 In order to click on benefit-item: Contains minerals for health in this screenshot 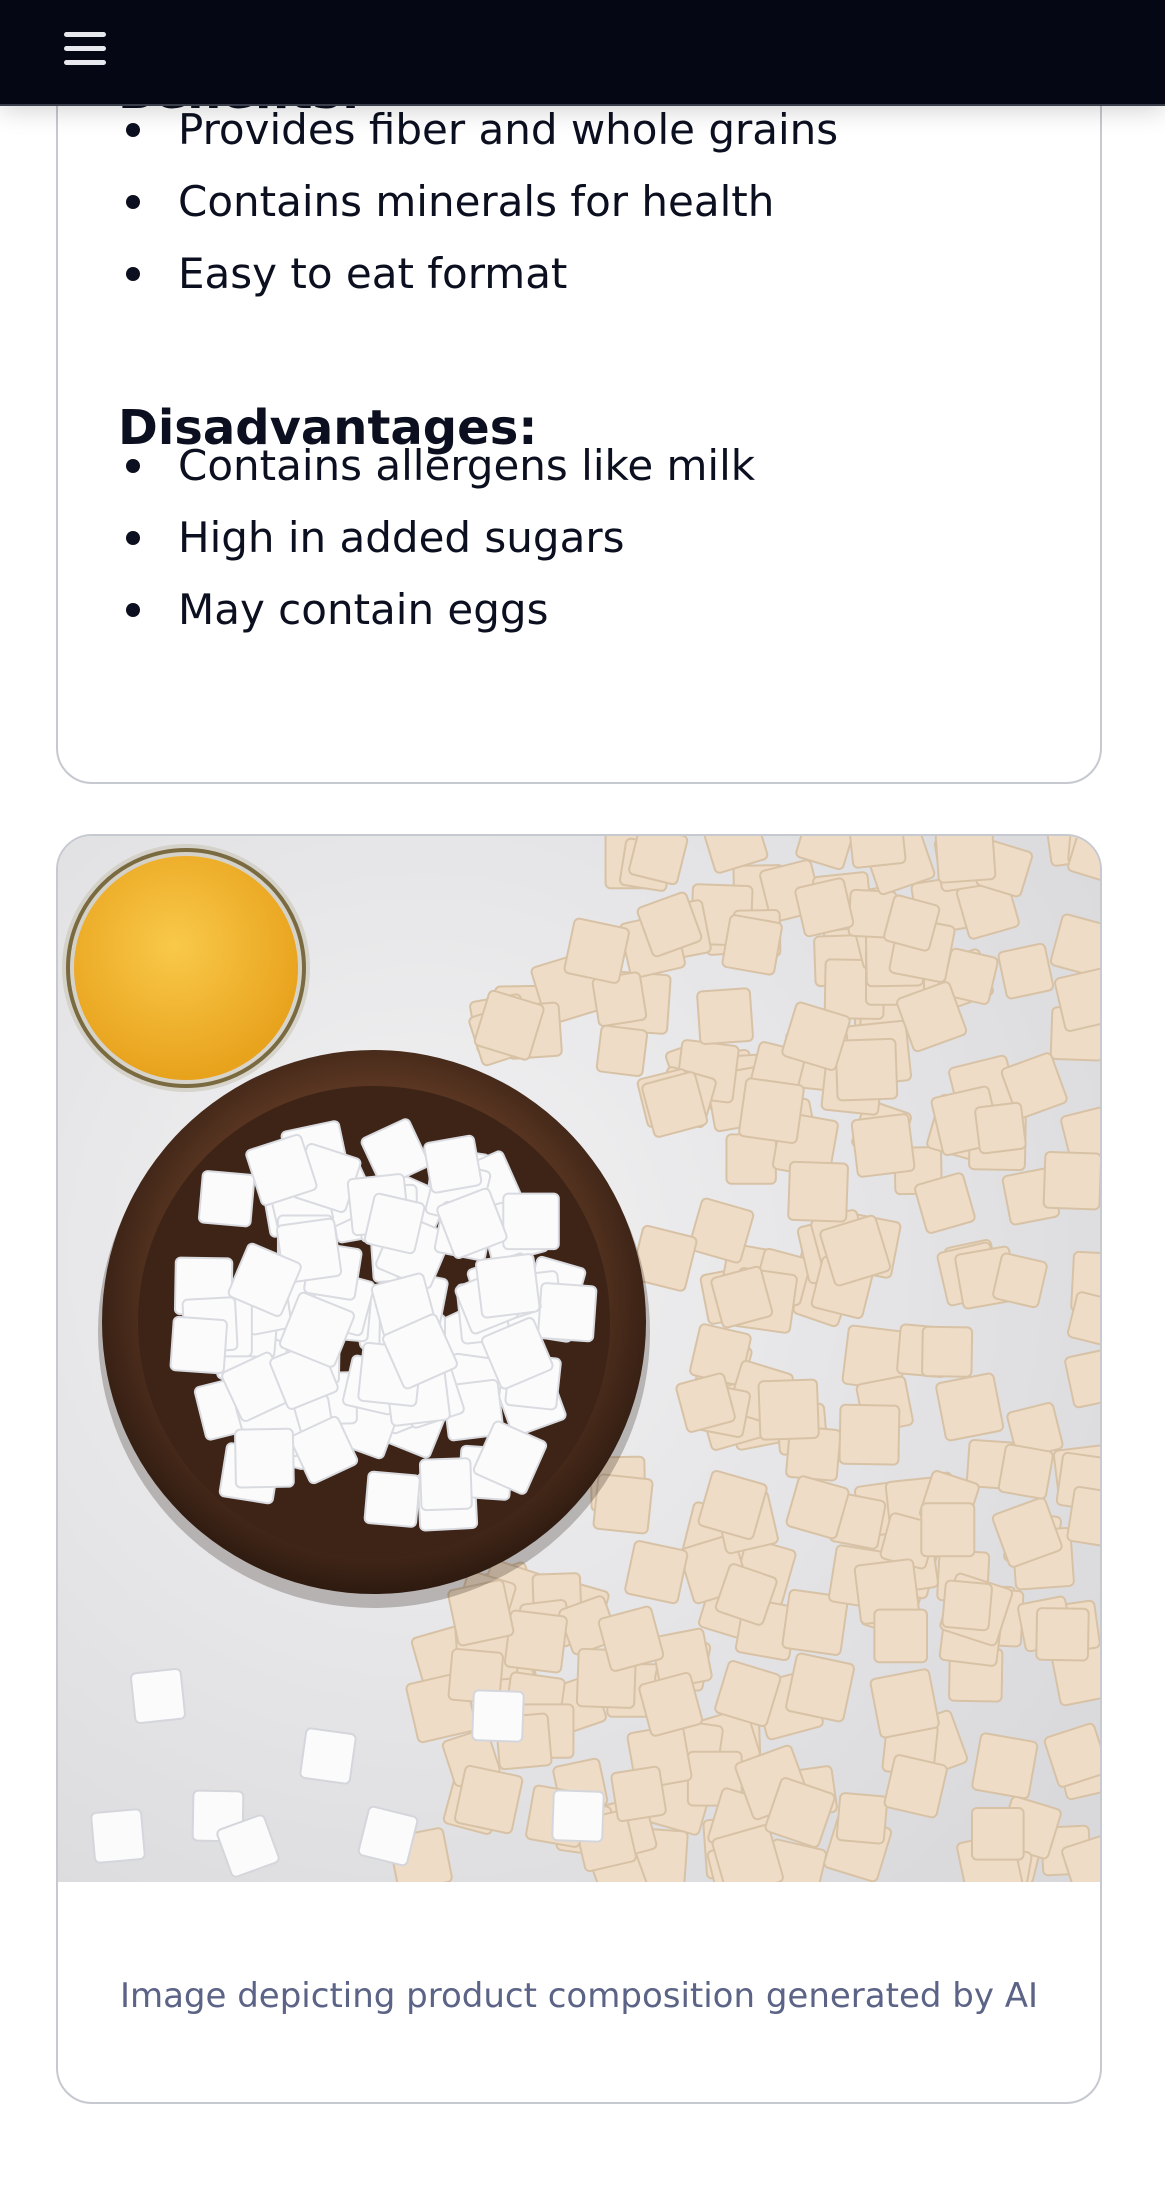, I will do `click(478, 202)`.